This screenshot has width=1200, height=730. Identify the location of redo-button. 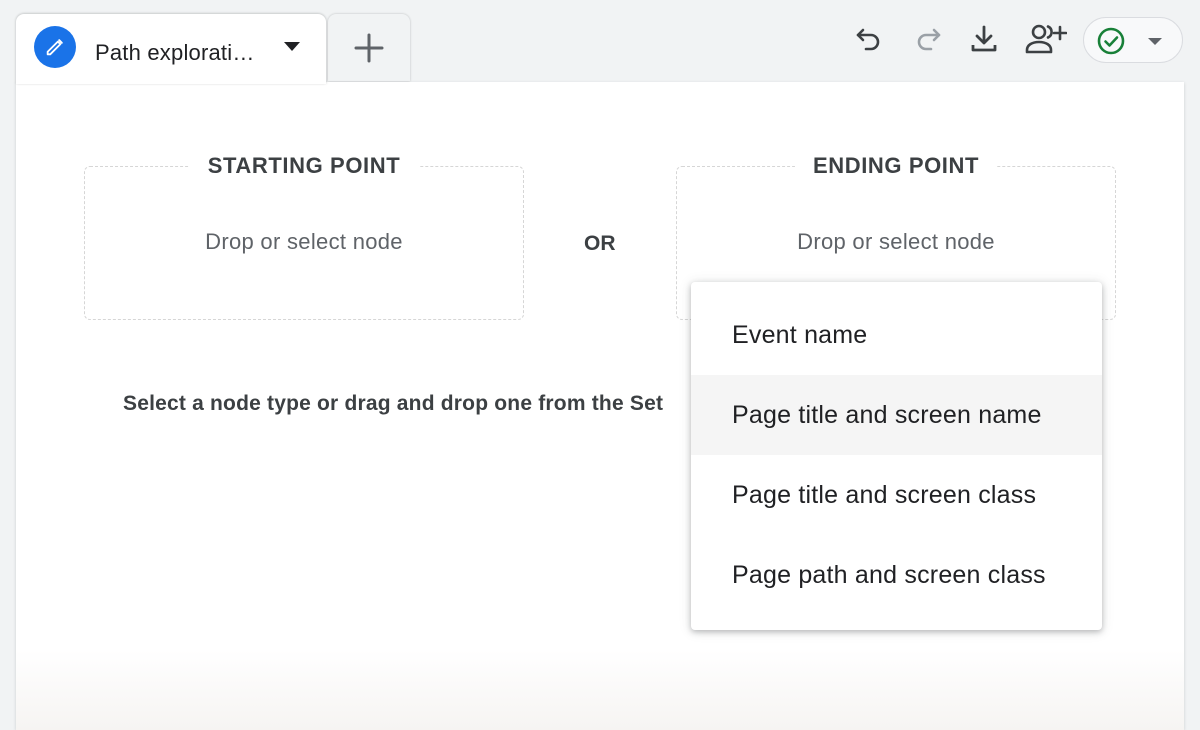
(928, 39).